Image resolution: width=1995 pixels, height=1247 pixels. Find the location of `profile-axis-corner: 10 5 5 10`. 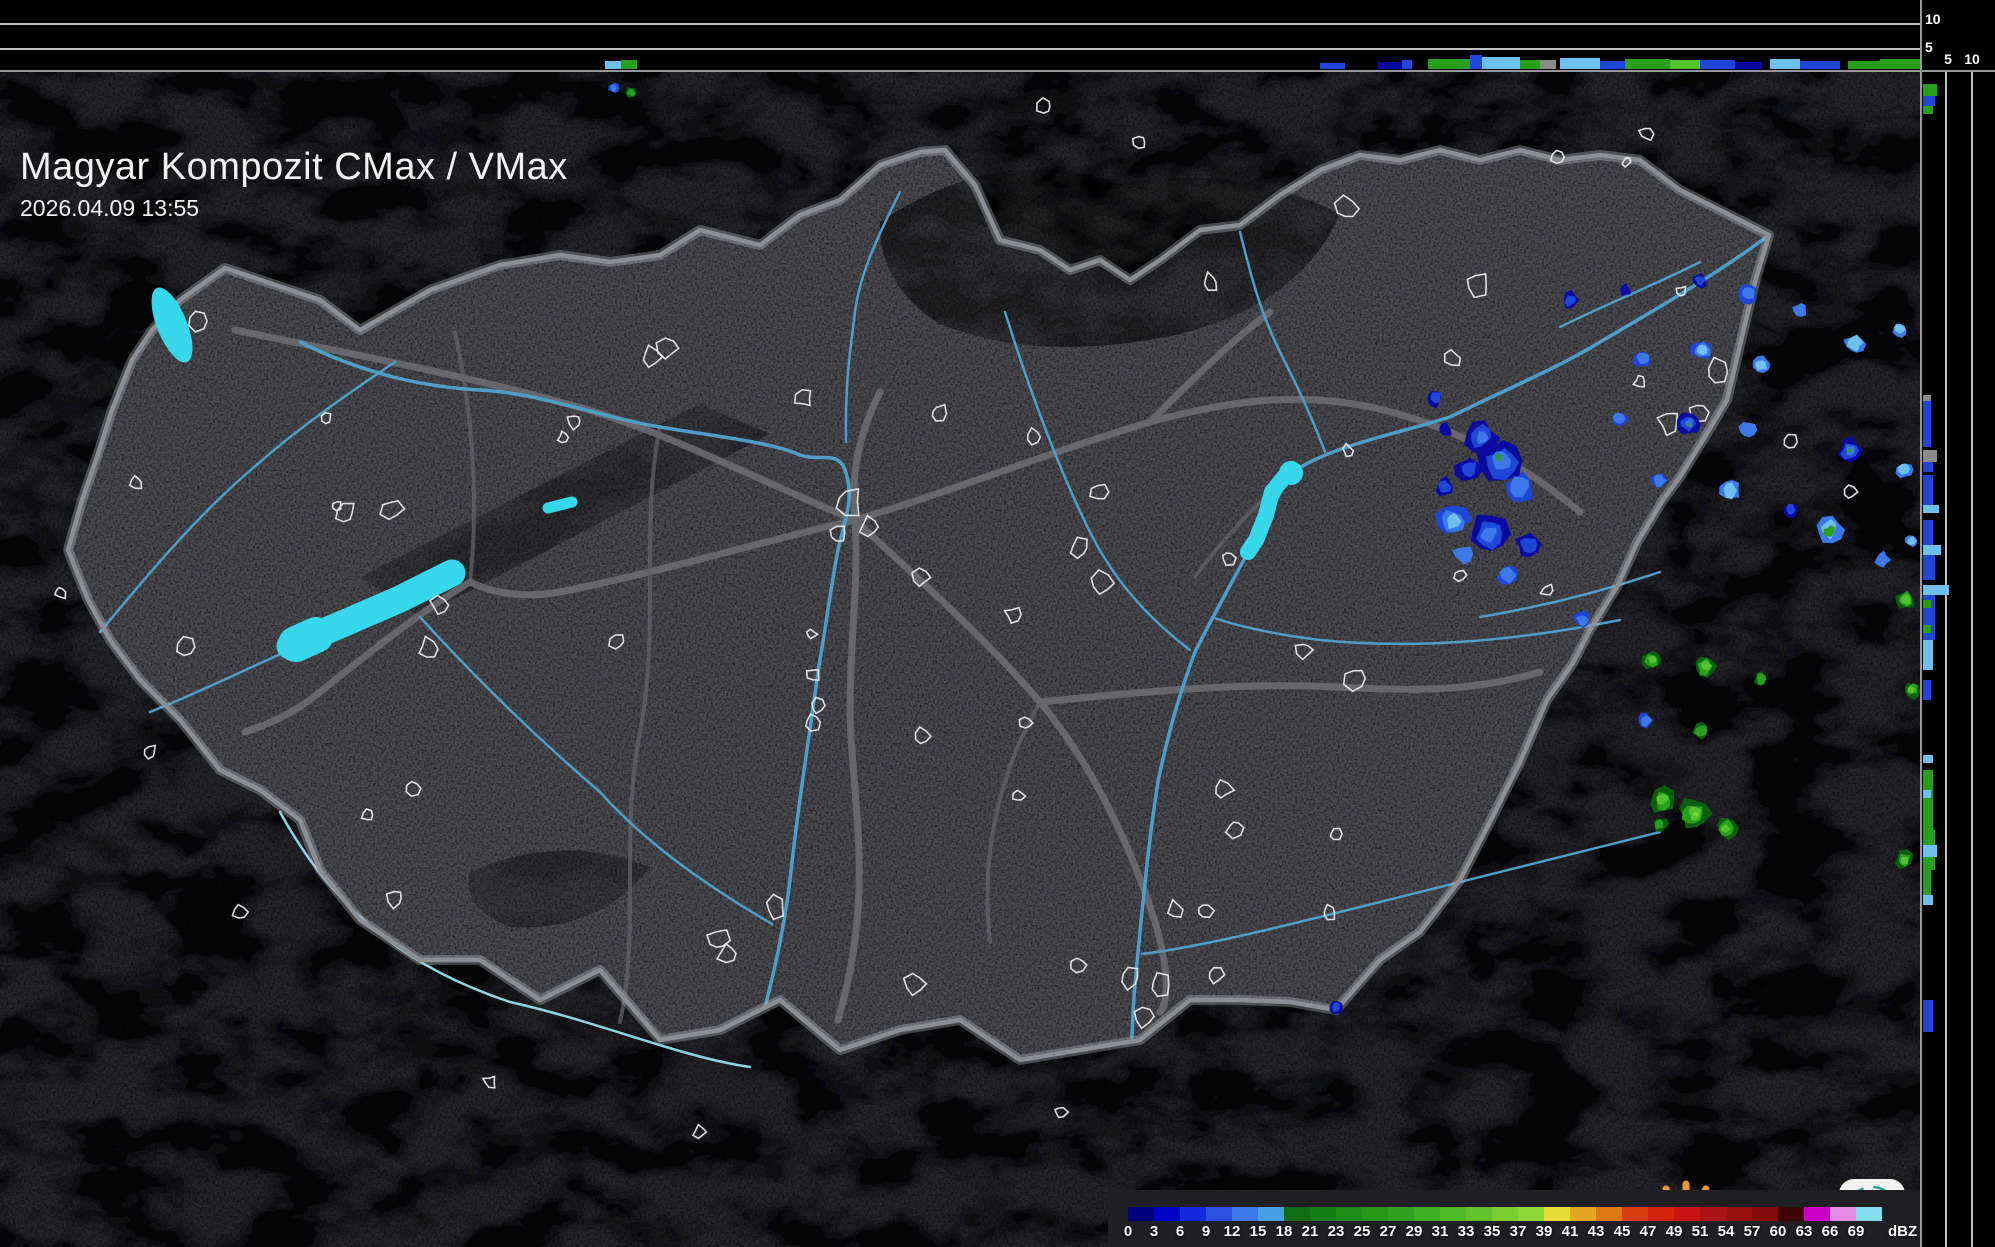

profile-axis-corner: 10 5 5 10 is located at coordinates (1958, 35).